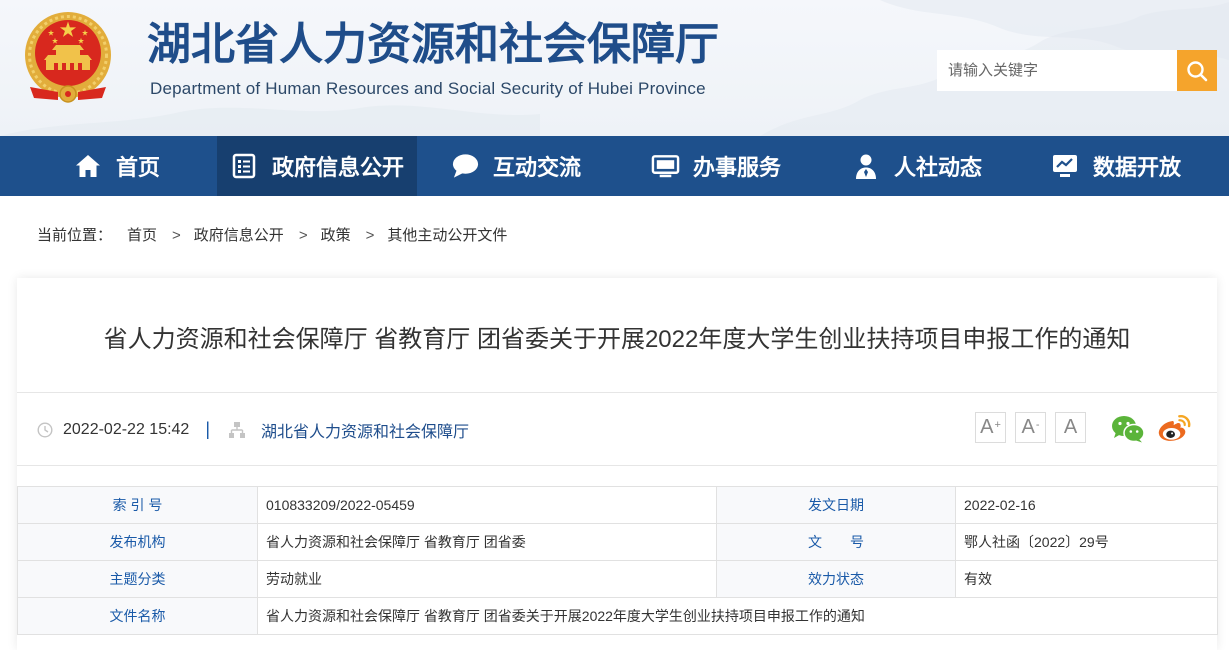 This screenshot has height=650, width=1229. I want to click on national-emblem-icon, so click(68, 57).